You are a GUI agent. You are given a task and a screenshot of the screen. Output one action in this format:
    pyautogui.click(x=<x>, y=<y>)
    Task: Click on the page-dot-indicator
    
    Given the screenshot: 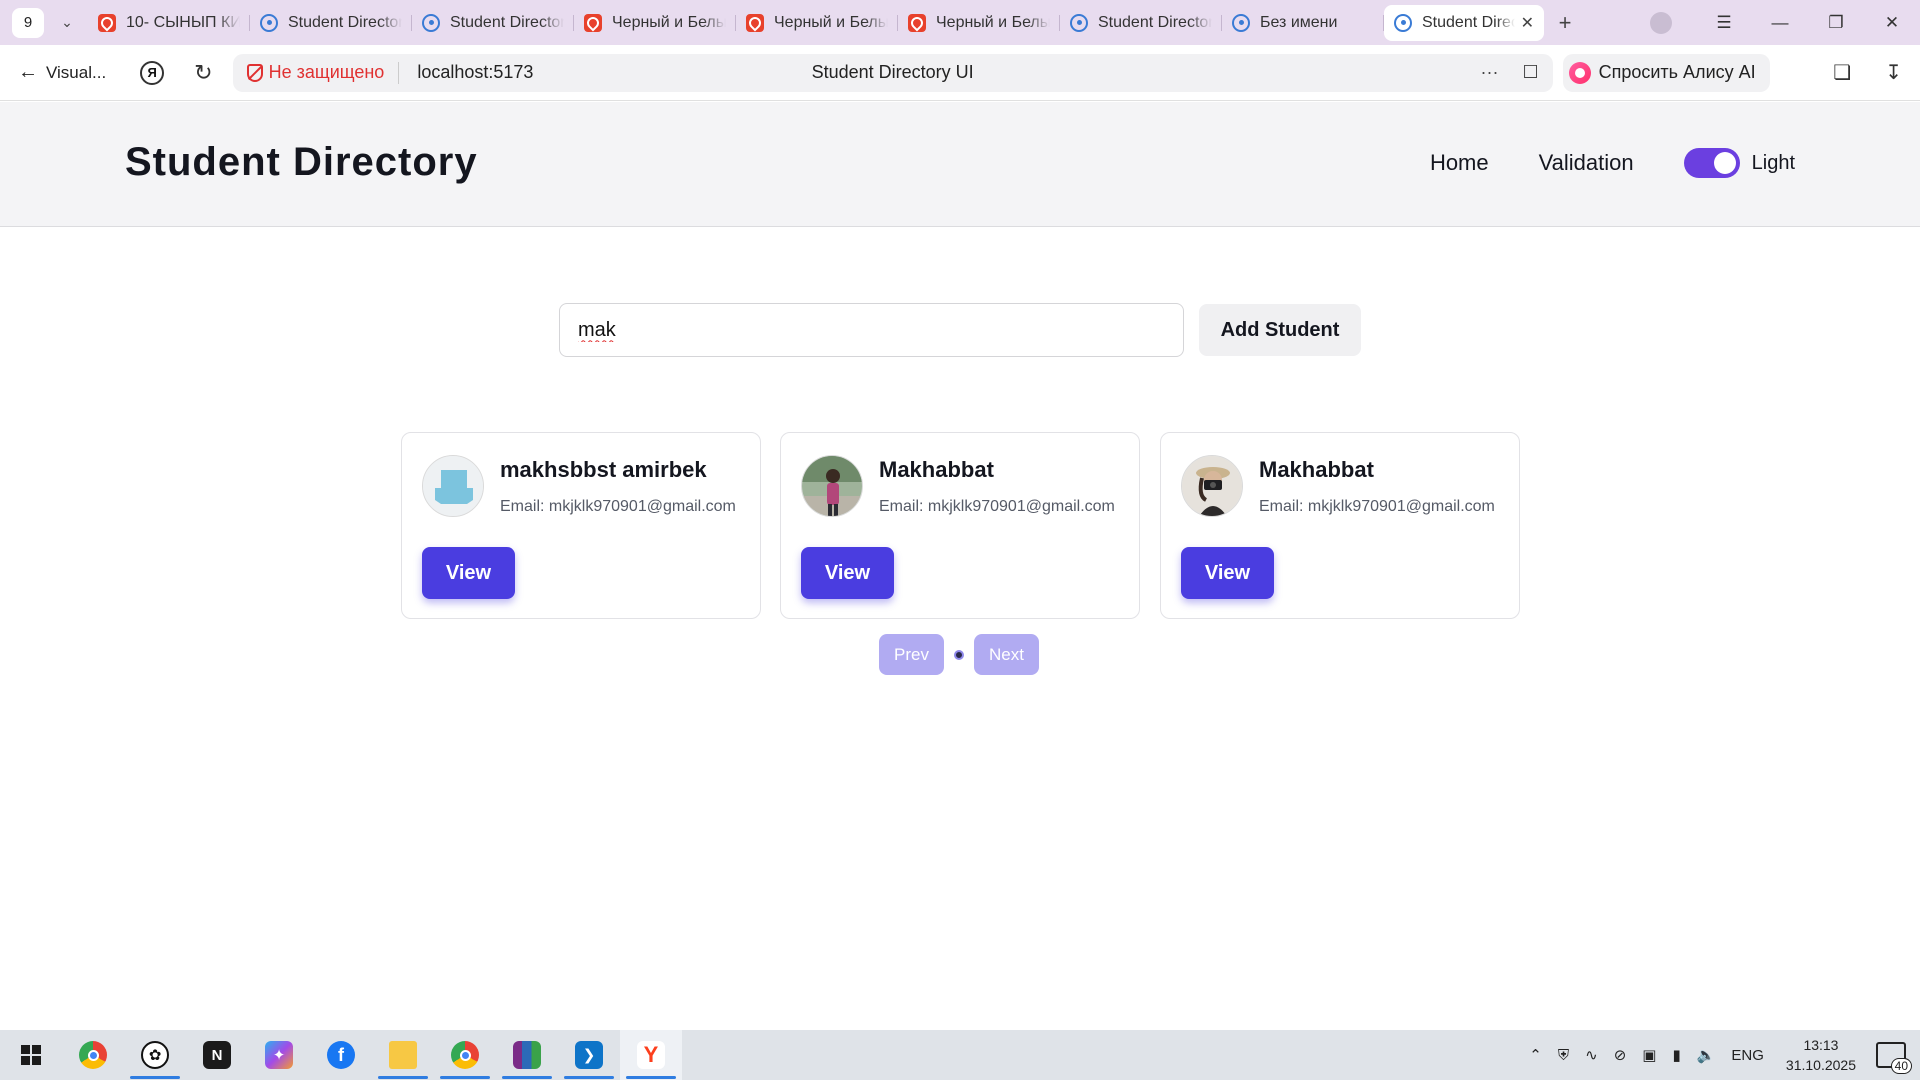 What is the action you would take?
    pyautogui.click(x=958, y=654)
    